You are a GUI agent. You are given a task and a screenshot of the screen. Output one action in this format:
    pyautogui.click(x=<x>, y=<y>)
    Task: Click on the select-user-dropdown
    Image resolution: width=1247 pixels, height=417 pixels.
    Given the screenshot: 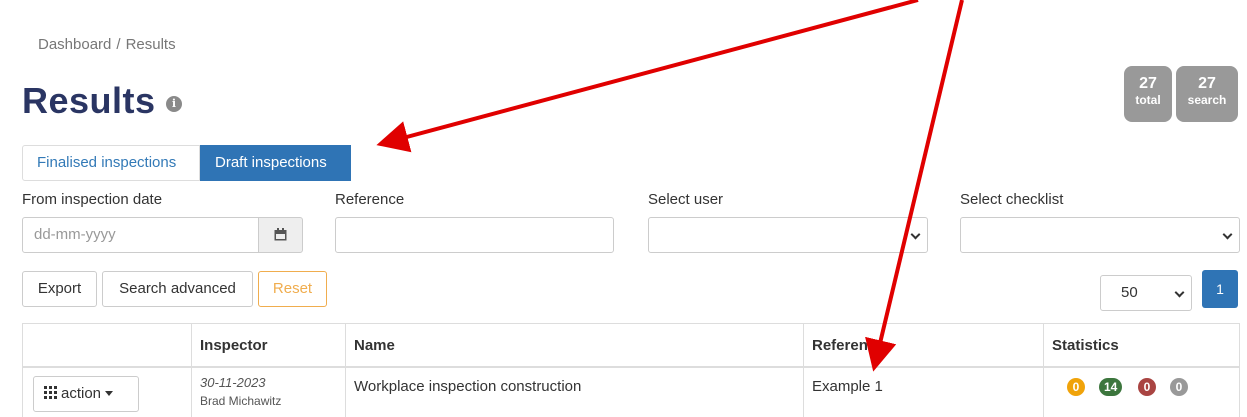 What is the action you would take?
    pyautogui.click(x=788, y=235)
    